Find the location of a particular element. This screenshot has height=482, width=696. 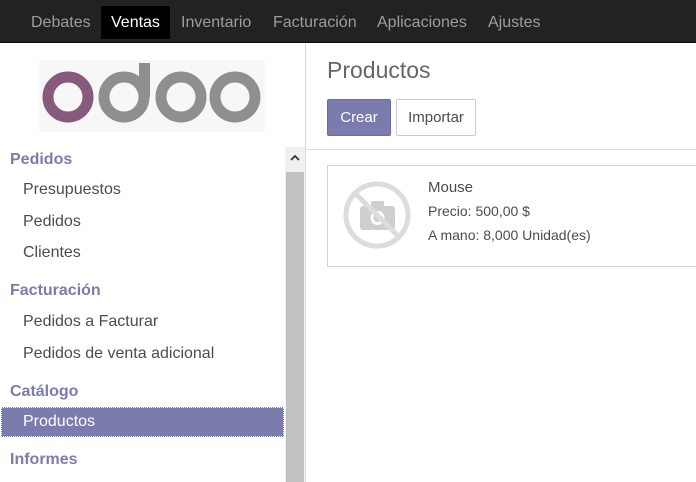

no-image-camera-icon is located at coordinates (377, 215).